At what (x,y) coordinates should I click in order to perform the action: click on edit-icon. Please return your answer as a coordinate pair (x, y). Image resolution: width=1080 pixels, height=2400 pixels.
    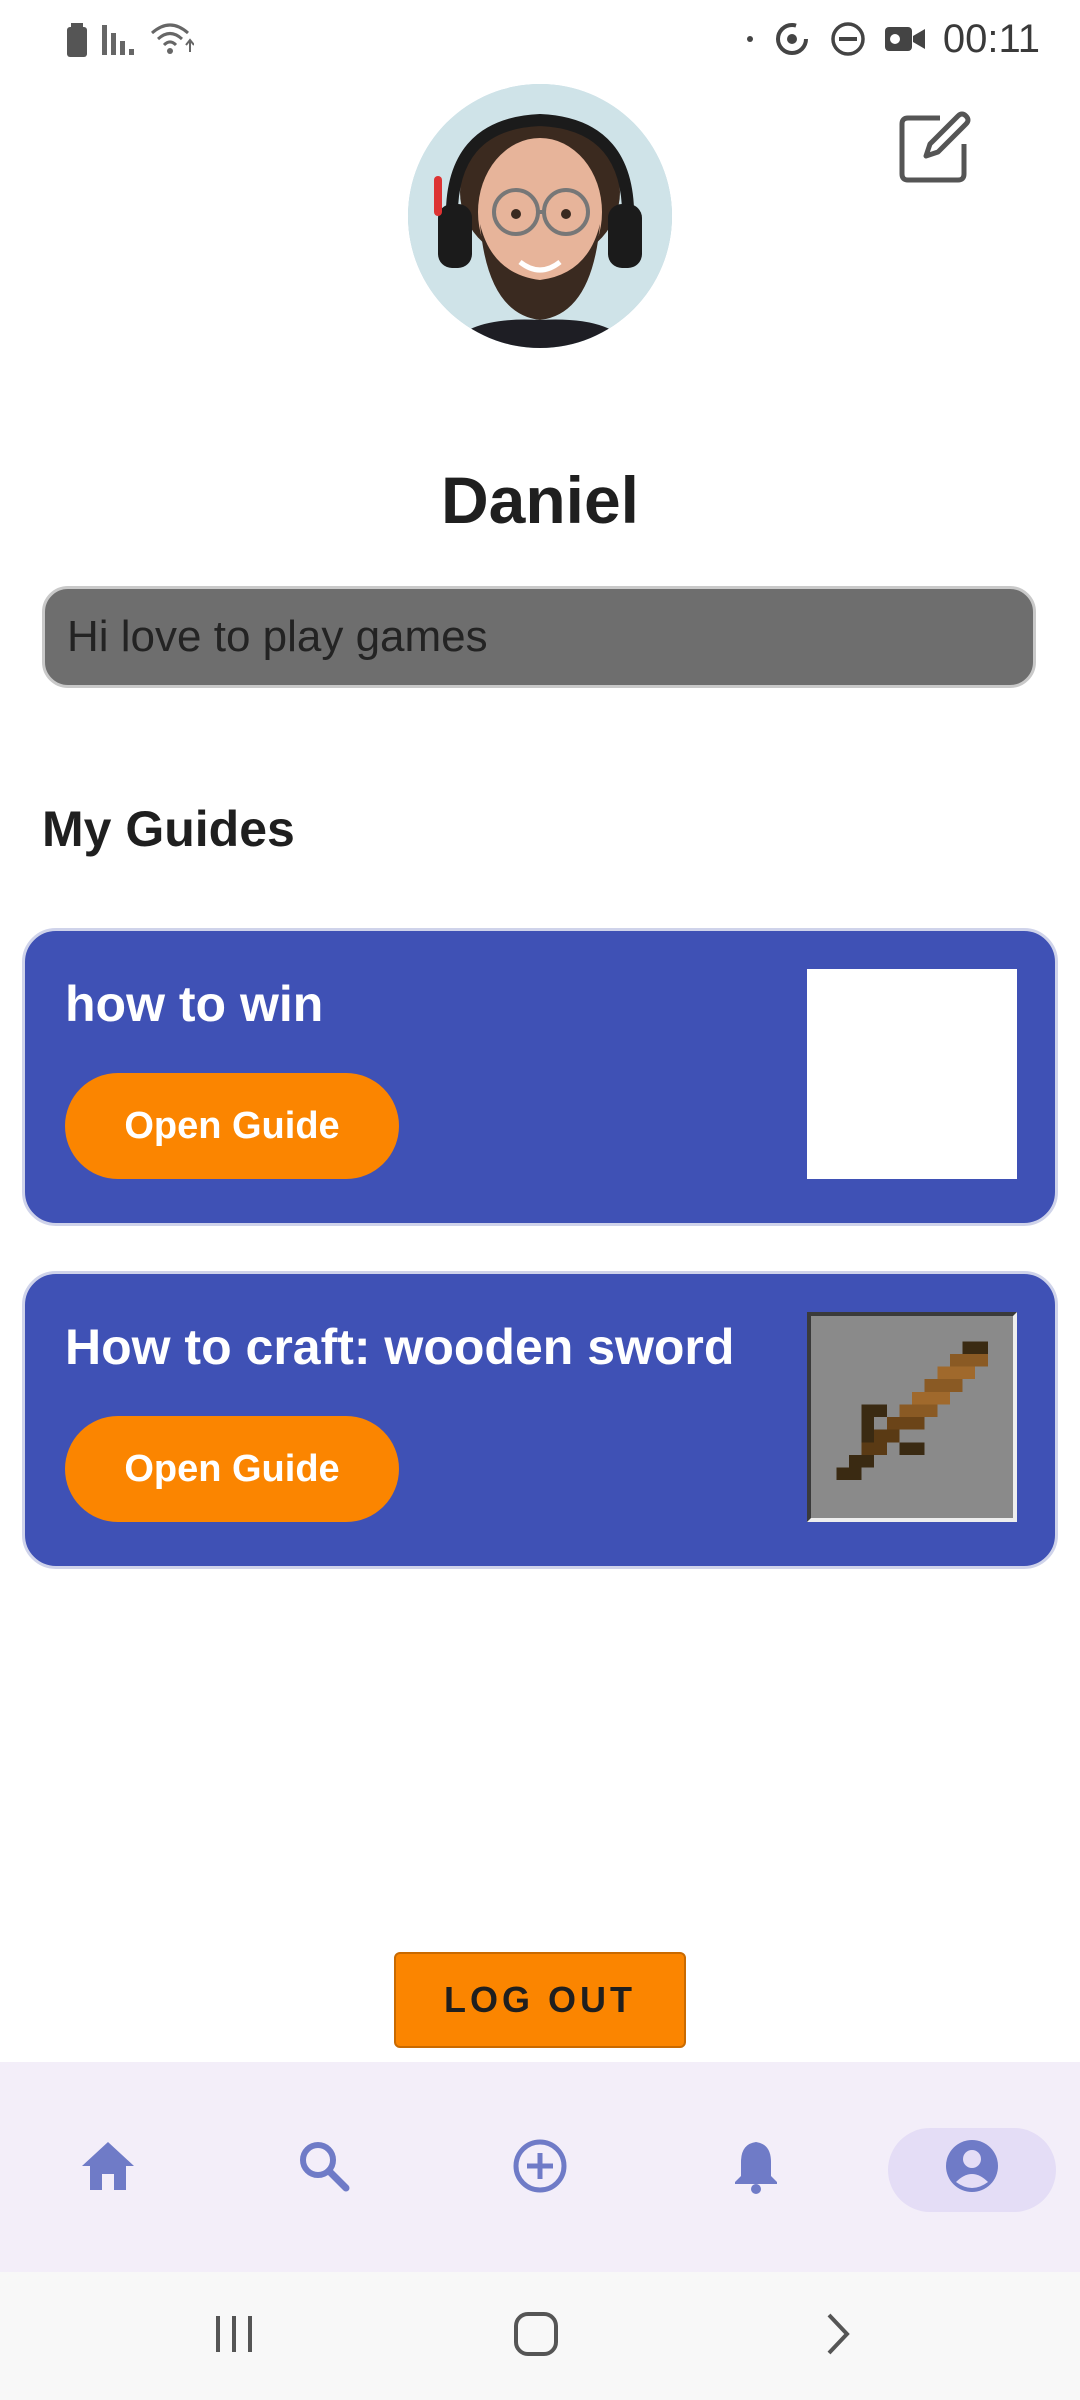
    Looking at the image, I should click on (934, 150).